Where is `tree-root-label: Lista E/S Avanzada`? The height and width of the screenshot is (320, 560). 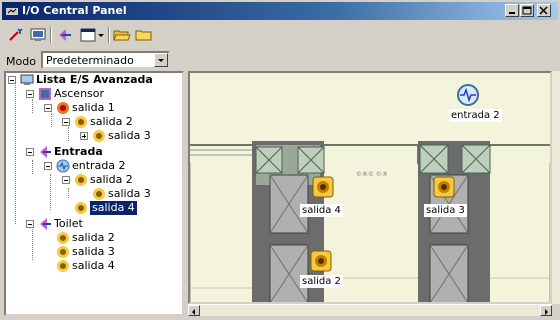 tree-root-label: Lista E/S Avanzada is located at coordinates (94, 79).